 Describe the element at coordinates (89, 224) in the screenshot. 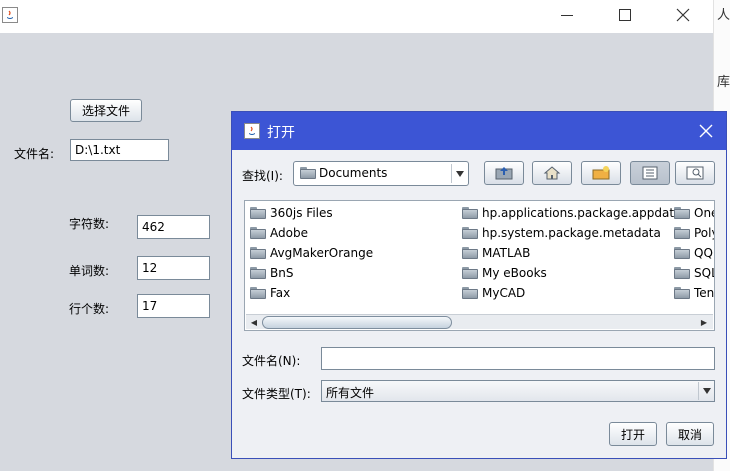

I see `char-count-label: 字符数:` at that location.